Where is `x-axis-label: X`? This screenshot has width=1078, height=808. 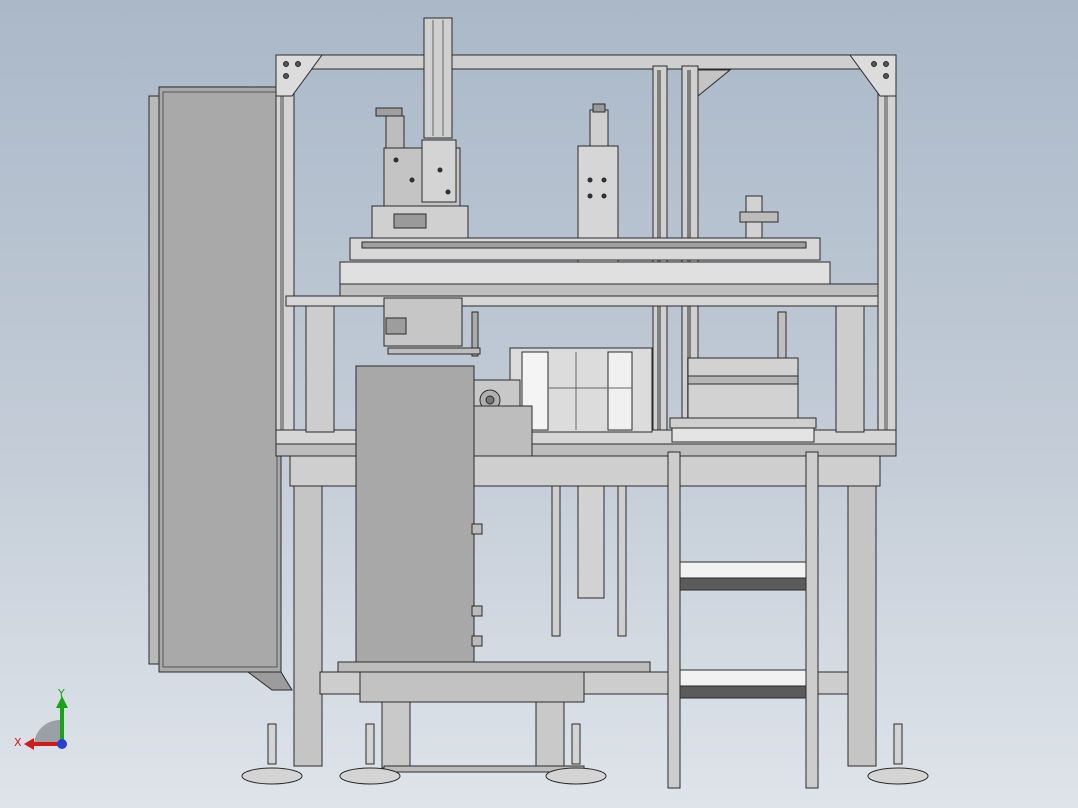 x-axis-label: X is located at coordinates (18, 742).